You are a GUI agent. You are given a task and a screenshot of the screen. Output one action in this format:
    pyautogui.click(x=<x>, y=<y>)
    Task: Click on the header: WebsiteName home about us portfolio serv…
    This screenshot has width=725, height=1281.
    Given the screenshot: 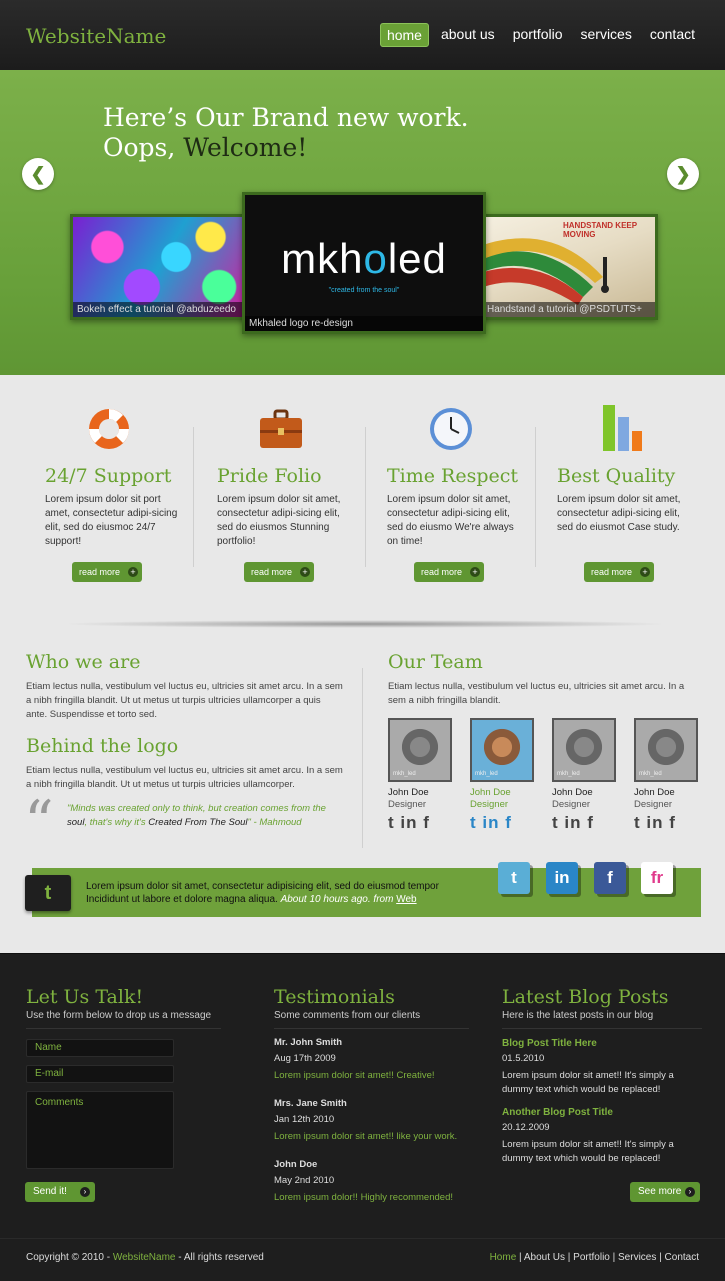 What is the action you would take?
    pyautogui.click(x=362, y=35)
    